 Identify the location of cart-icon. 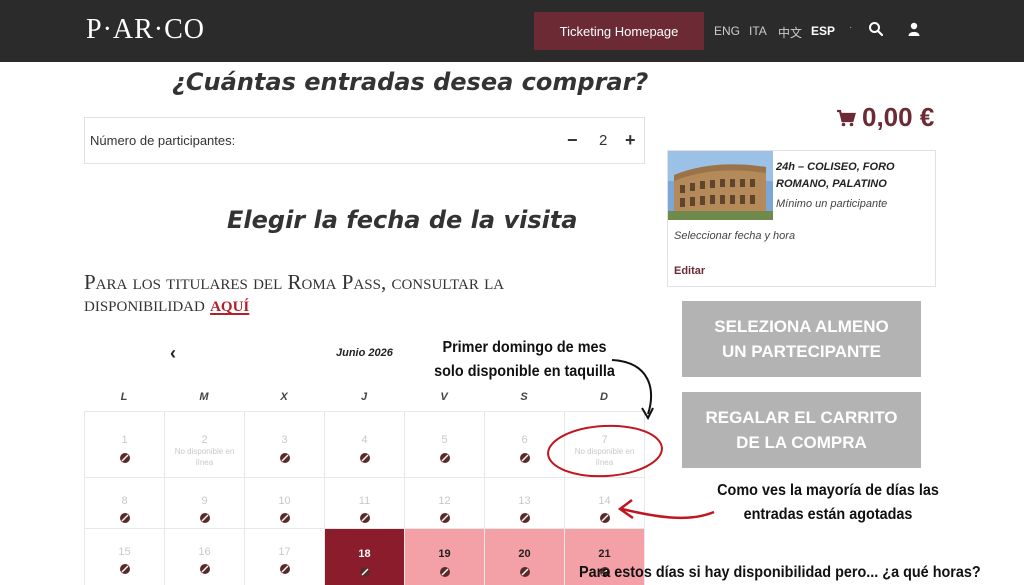
(846, 117).